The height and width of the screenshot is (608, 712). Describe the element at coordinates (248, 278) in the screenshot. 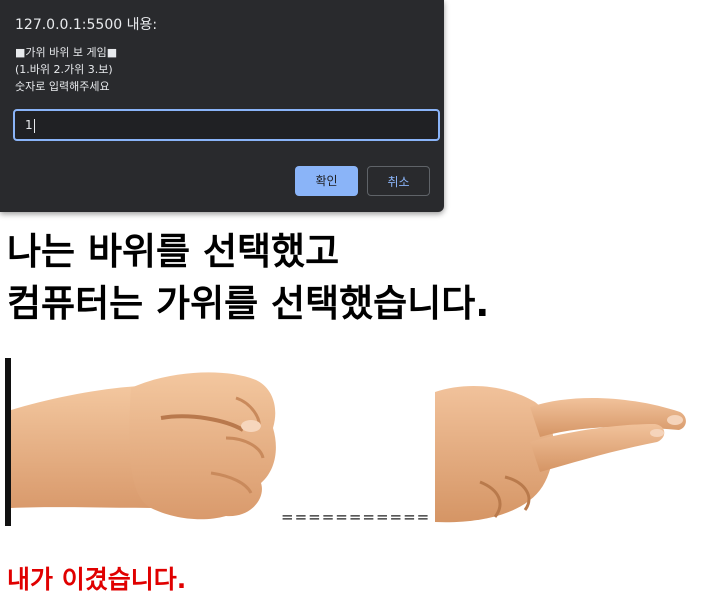

I see `game-headline: 나는 바위를 선택했고 컴퓨터는 가위를 선택했습니다.` at that location.